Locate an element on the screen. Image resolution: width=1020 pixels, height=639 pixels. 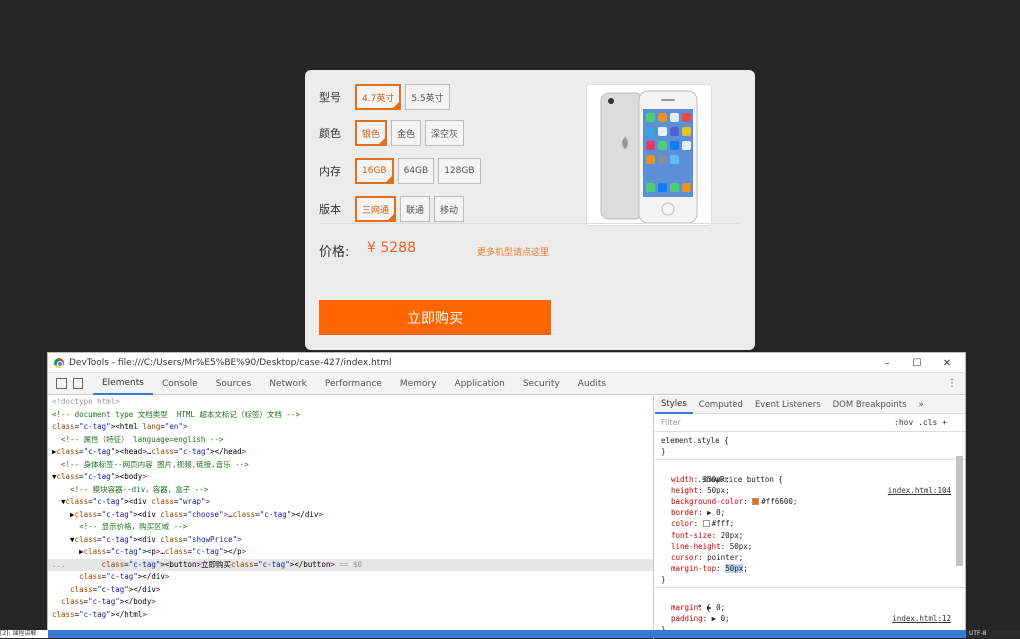
option-row: 颜色 银色 金色 深空灰 is located at coordinates (393, 133).